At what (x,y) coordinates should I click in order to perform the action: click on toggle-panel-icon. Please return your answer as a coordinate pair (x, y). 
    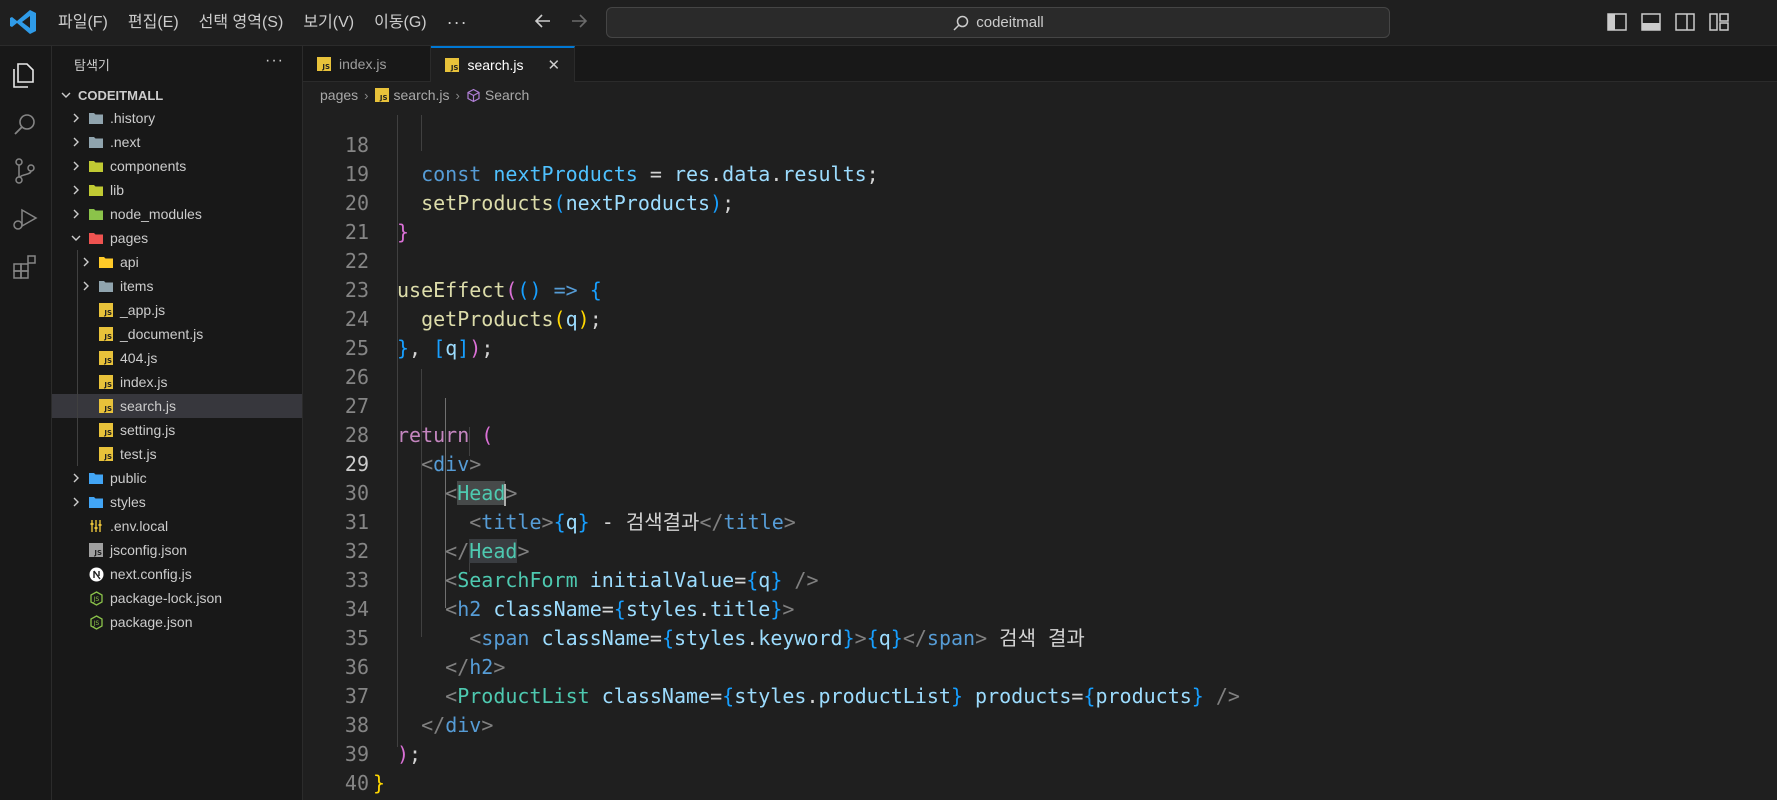
    Looking at the image, I should click on (1651, 22).